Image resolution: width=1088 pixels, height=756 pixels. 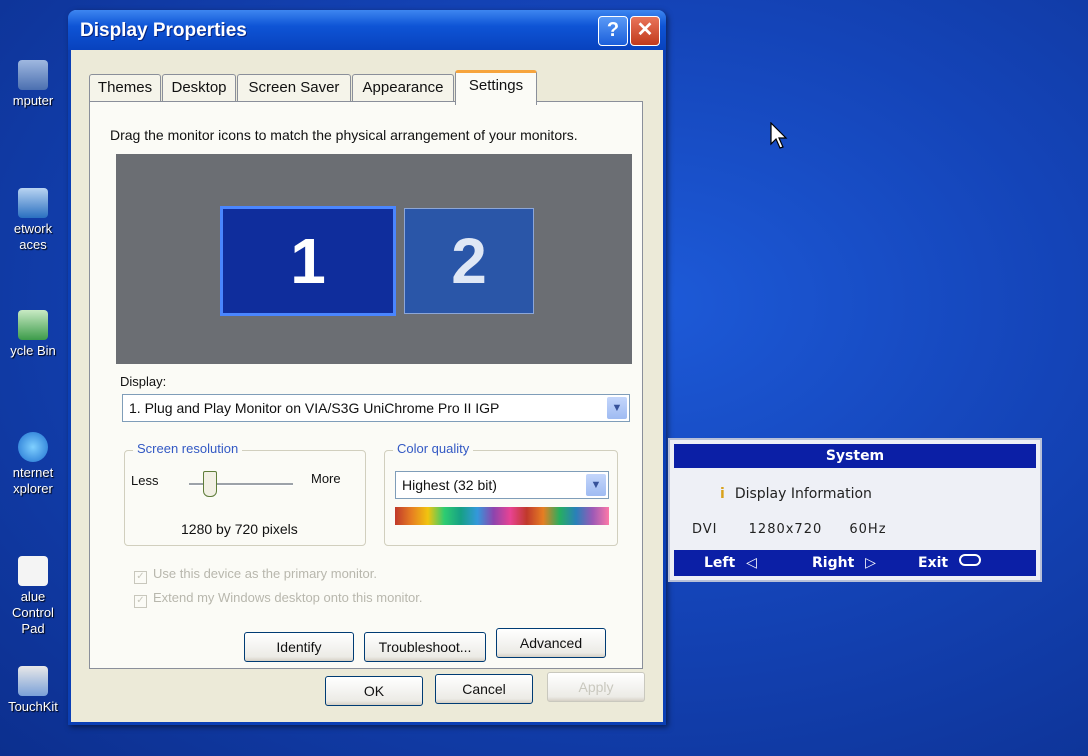 I want to click on desktop-icon-internet-explorer: nternet xplorer, so click(x=33, y=464).